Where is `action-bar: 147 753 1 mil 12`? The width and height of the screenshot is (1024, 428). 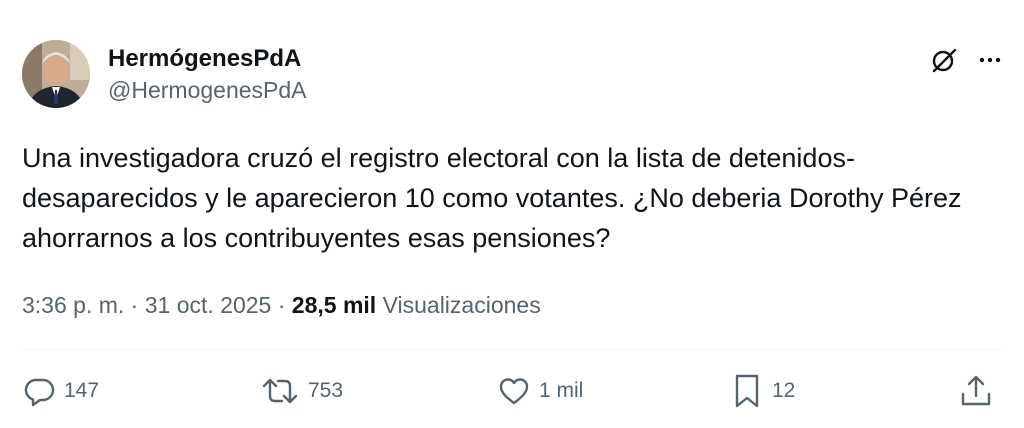 action-bar: 147 753 1 mil 12 is located at coordinates (512, 391).